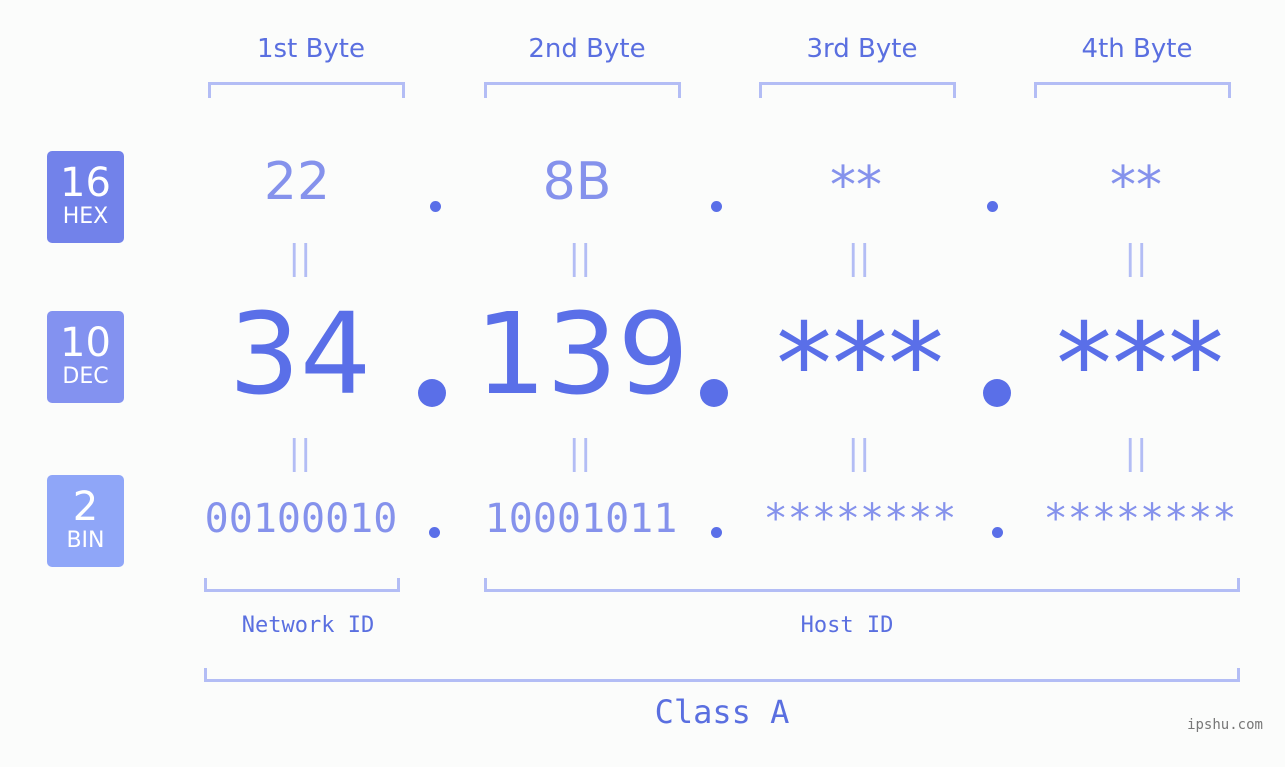 Image resolution: width=1285 pixels, height=767 pixels. I want to click on hex-byte-2: 8B, so click(577, 182).